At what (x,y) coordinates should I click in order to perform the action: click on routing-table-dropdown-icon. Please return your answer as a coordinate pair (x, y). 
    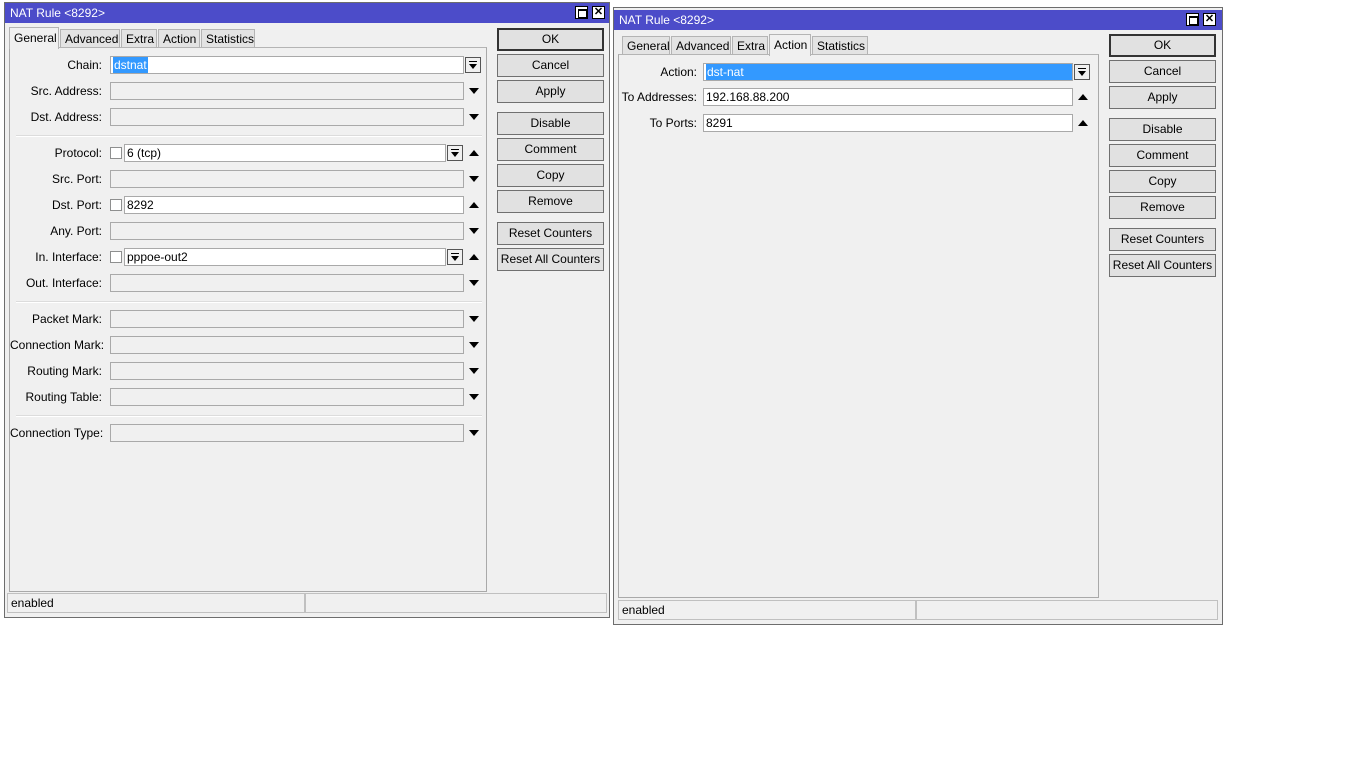
    Looking at the image, I should click on (474, 397).